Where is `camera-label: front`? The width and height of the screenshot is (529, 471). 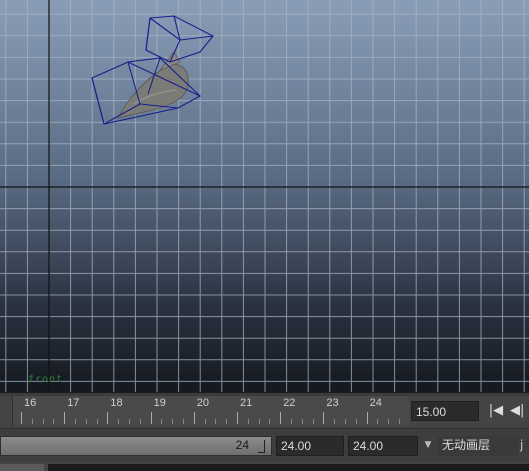 camera-label: front is located at coordinates (46, 379).